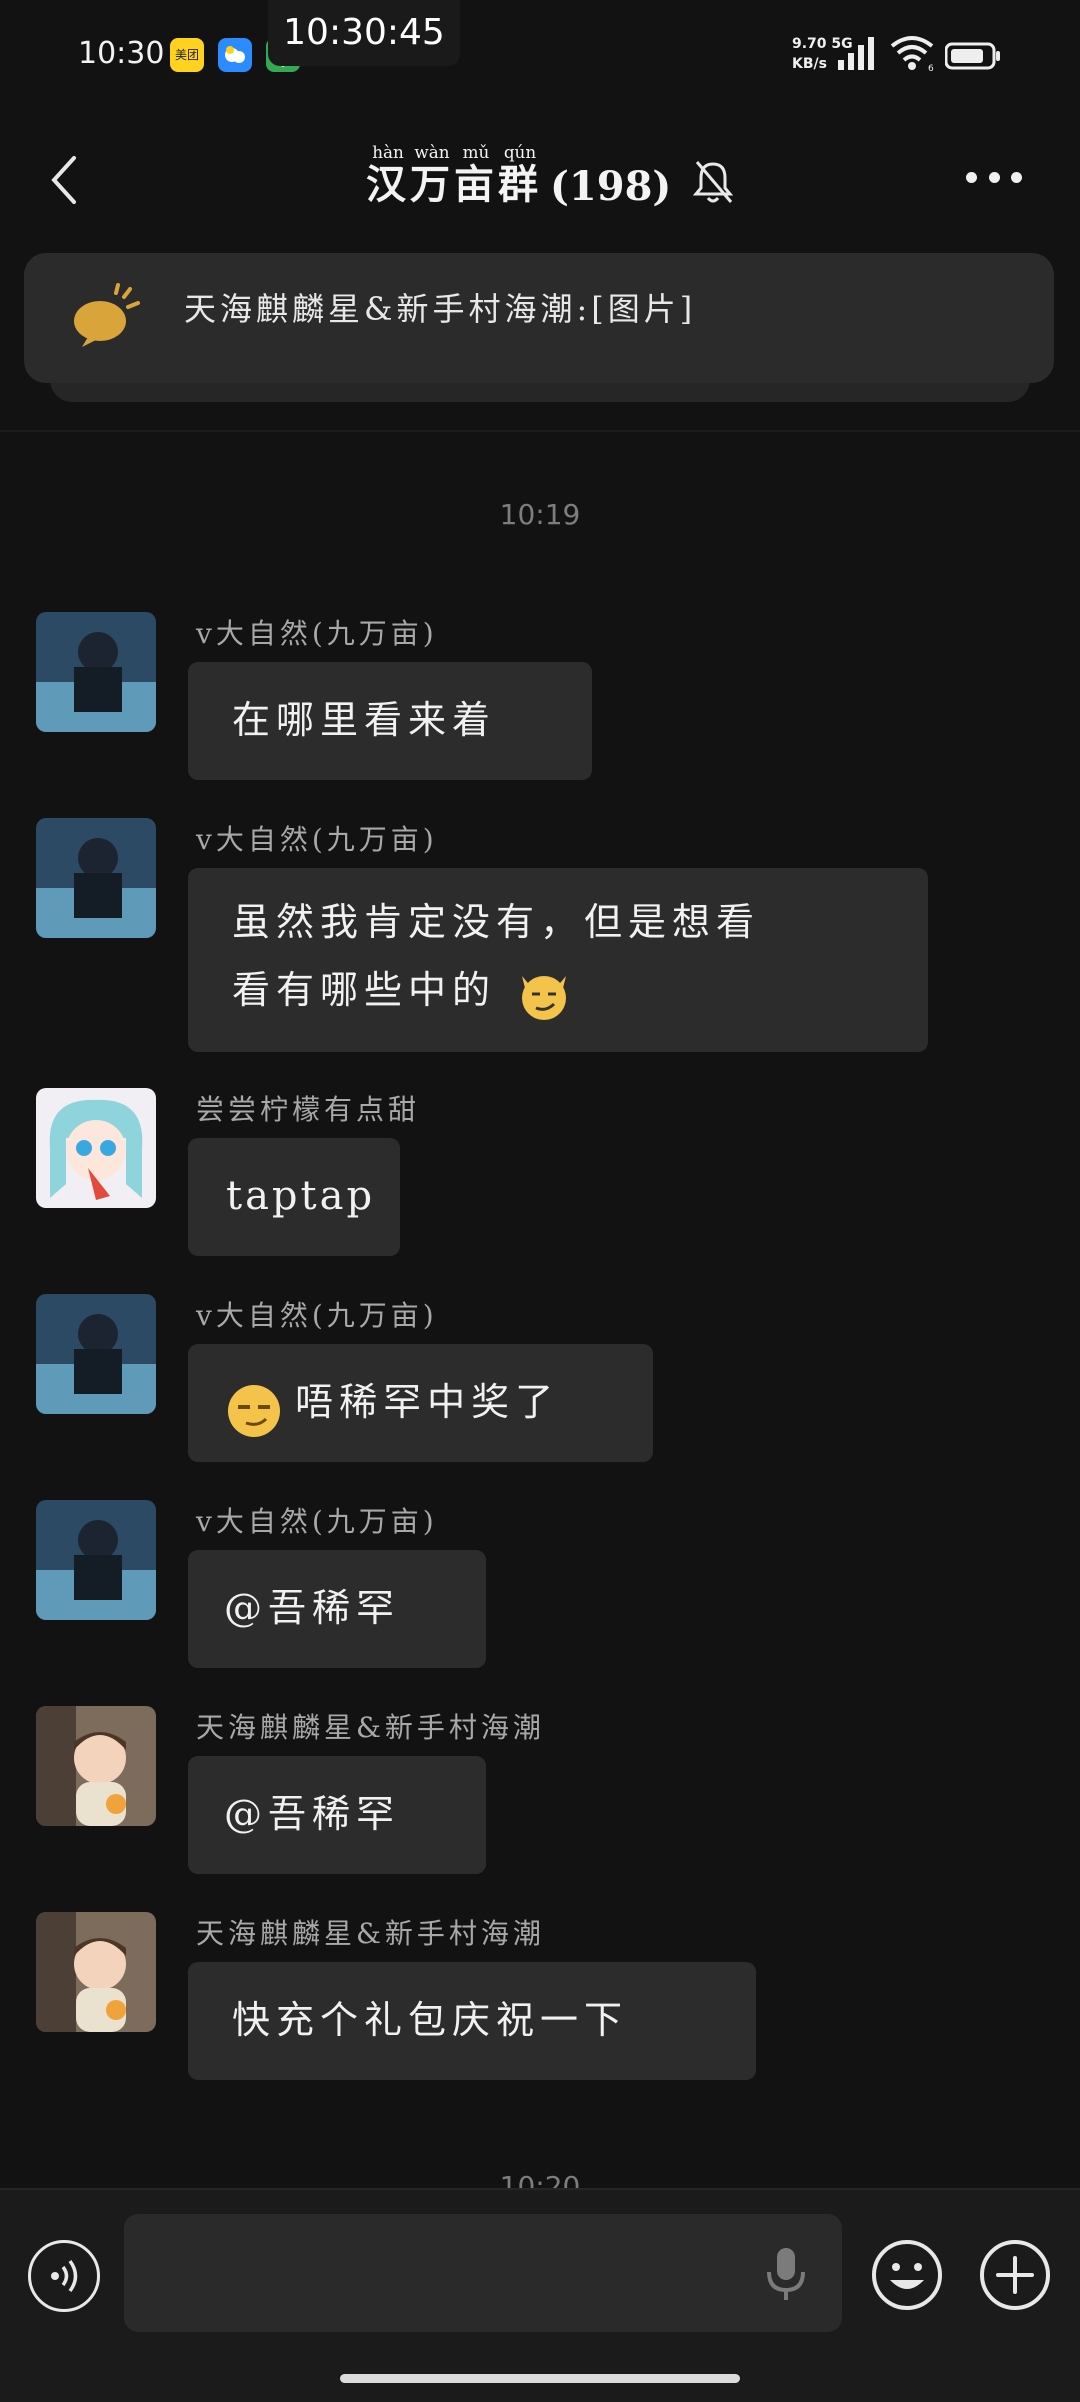 Image resolution: width=1080 pixels, height=2402 pixels. Describe the element at coordinates (972, 56) in the screenshot. I see `battery-icon` at that location.